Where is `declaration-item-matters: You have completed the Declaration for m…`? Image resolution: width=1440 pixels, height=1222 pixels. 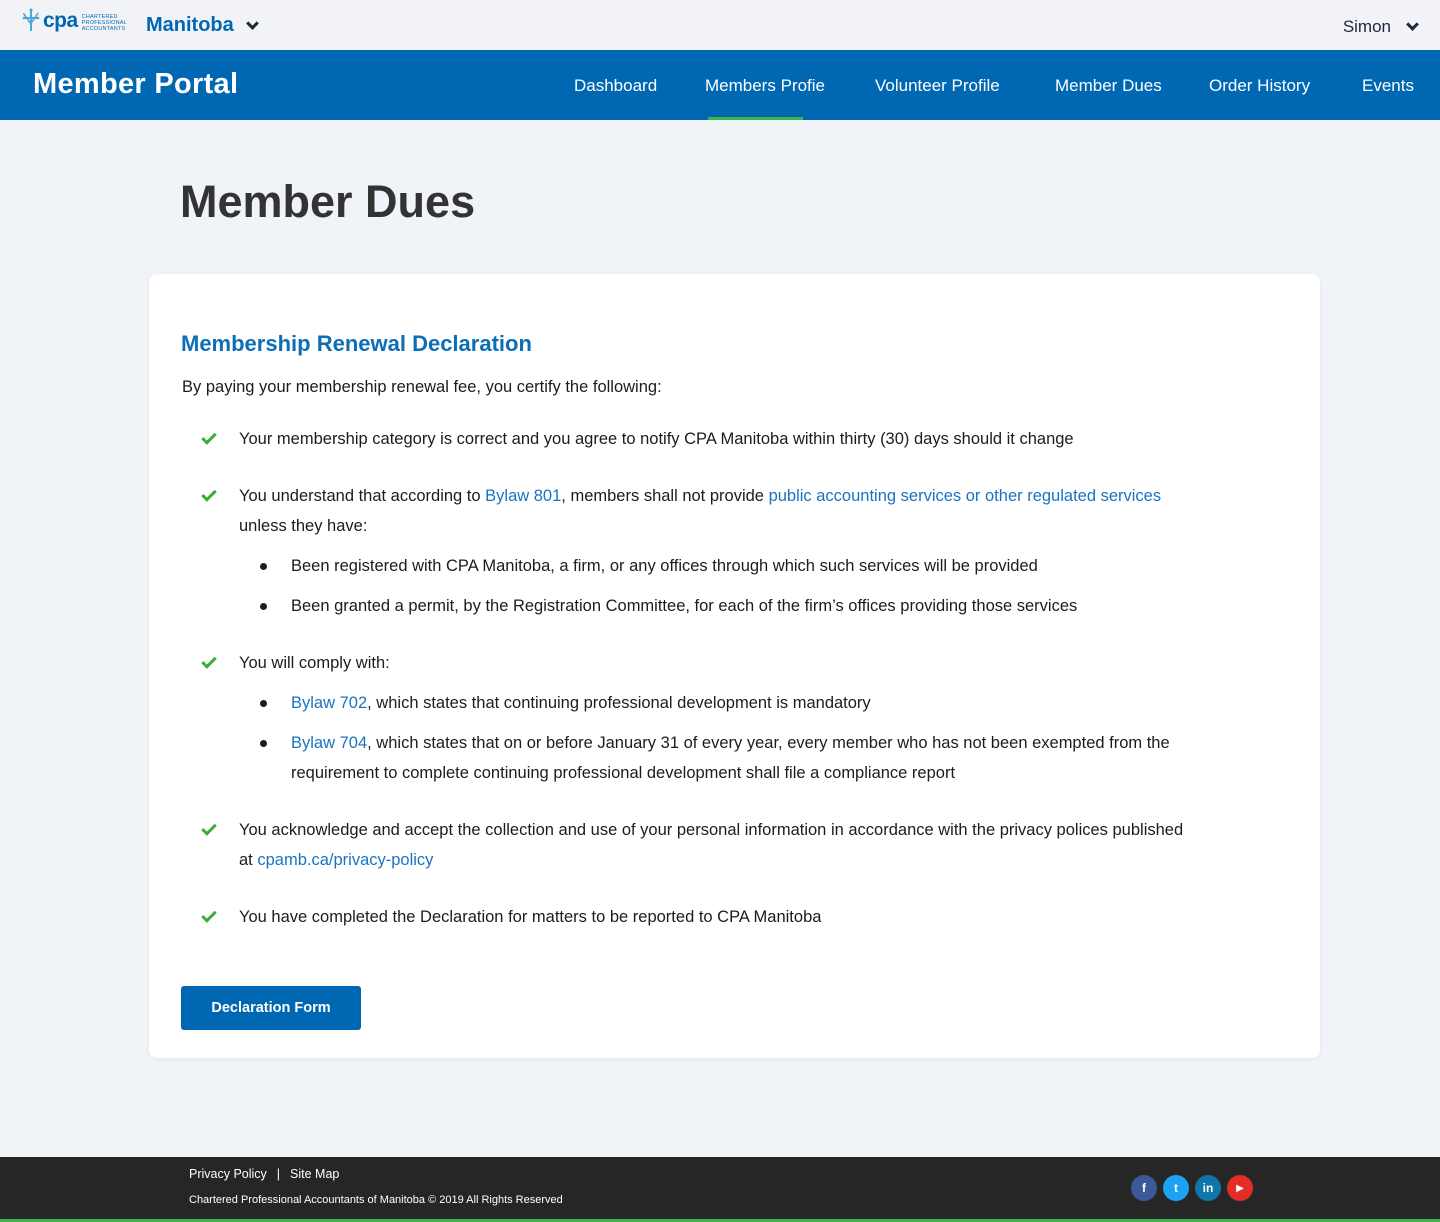
declaration-item-matters: You have completed the Declaration for m… is located at coordinates (530, 917).